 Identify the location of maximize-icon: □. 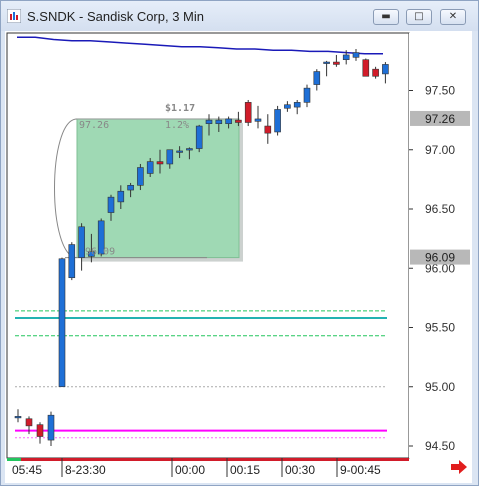
(419, 16).